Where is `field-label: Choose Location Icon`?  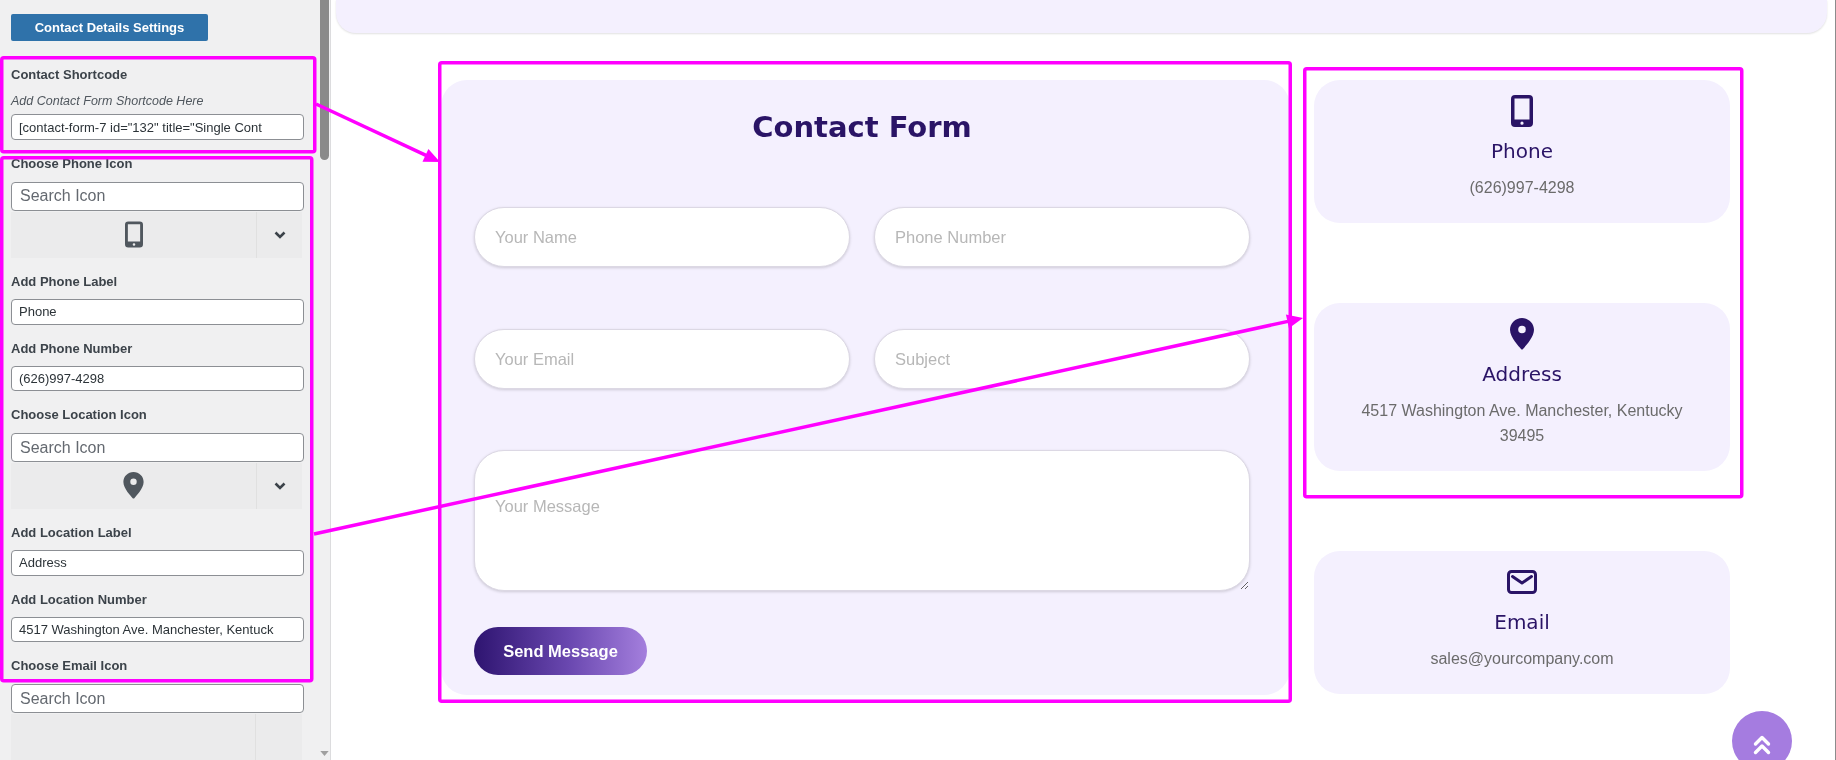 field-label: Choose Location Icon is located at coordinates (79, 415).